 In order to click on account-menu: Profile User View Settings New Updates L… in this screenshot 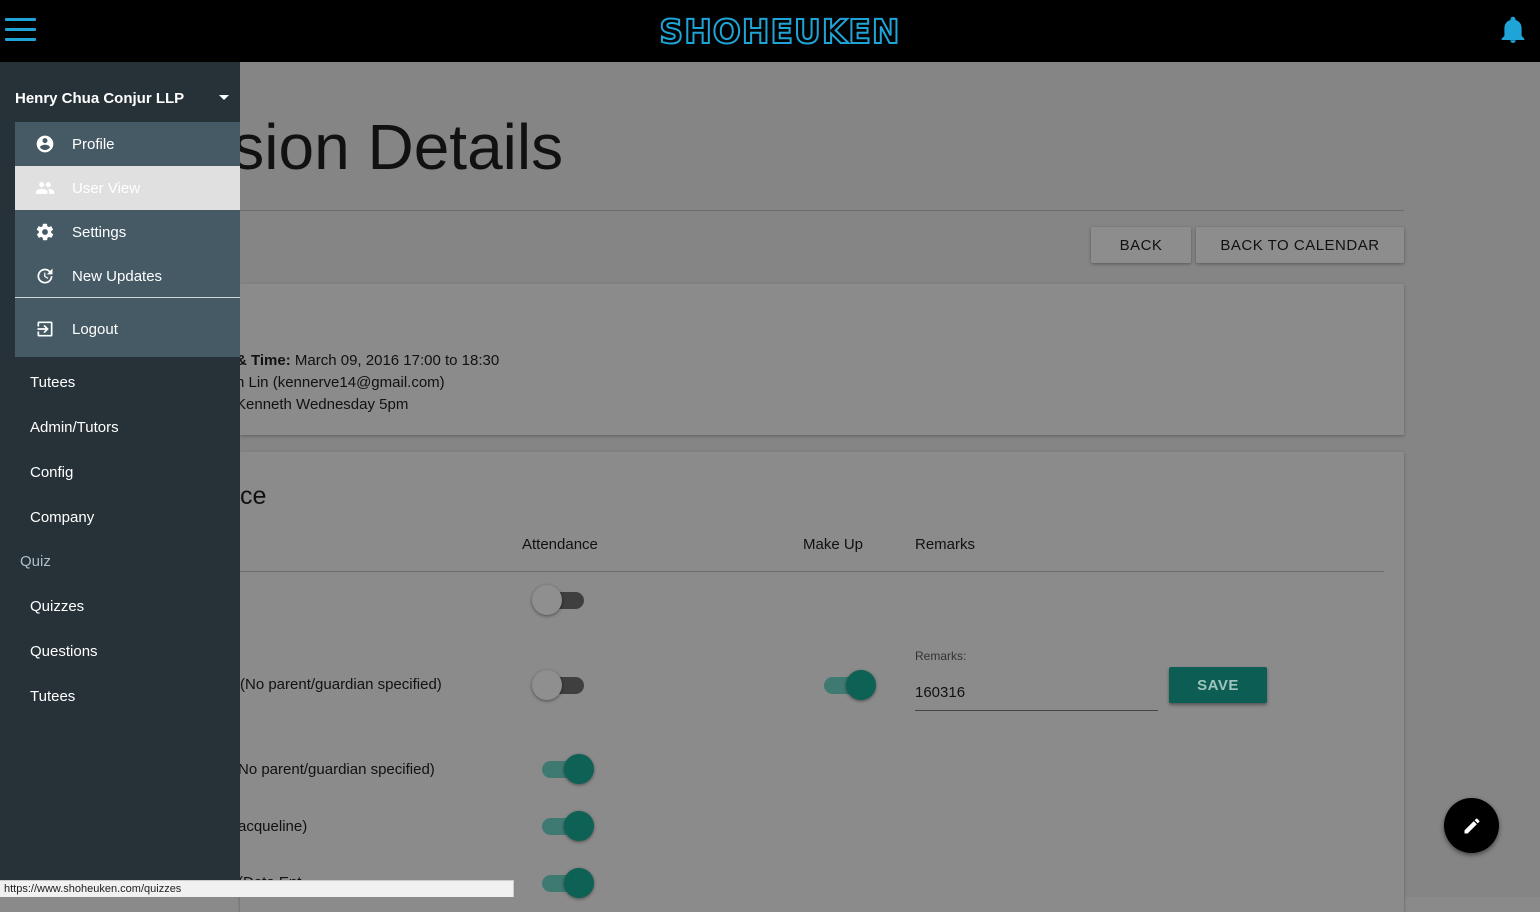, I will do `click(127, 239)`.